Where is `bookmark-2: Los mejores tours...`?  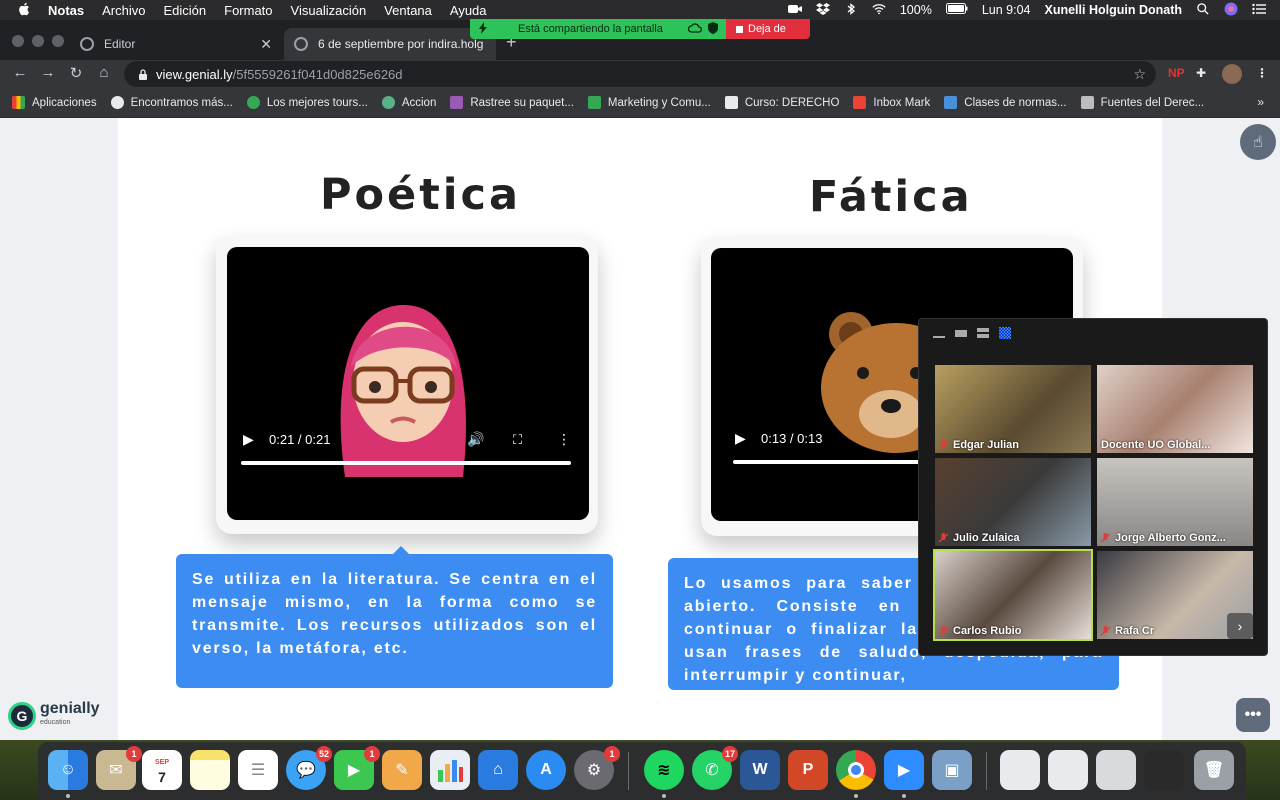
bookmark-2: Los mejores tours... is located at coordinates (307, 102).